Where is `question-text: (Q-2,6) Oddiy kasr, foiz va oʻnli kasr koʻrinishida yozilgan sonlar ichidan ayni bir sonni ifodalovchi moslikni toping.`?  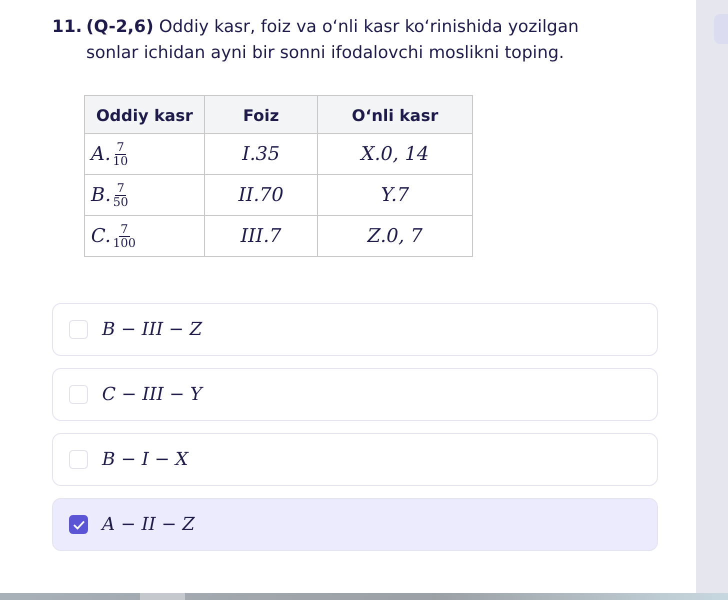
question-text: (Q-2,6) Oddiy kasr, foiz va oʻnli kasr koʻrinishida yozilgan sonlar ichidan ayni bir sonni ifodalovchi moslikni toping. is located at coordinates (333, 40).